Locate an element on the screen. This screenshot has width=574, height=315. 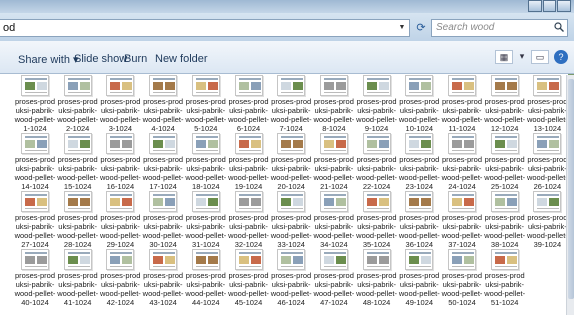
preview-pane-icon: ▭ is located at coordinates (540, 57).